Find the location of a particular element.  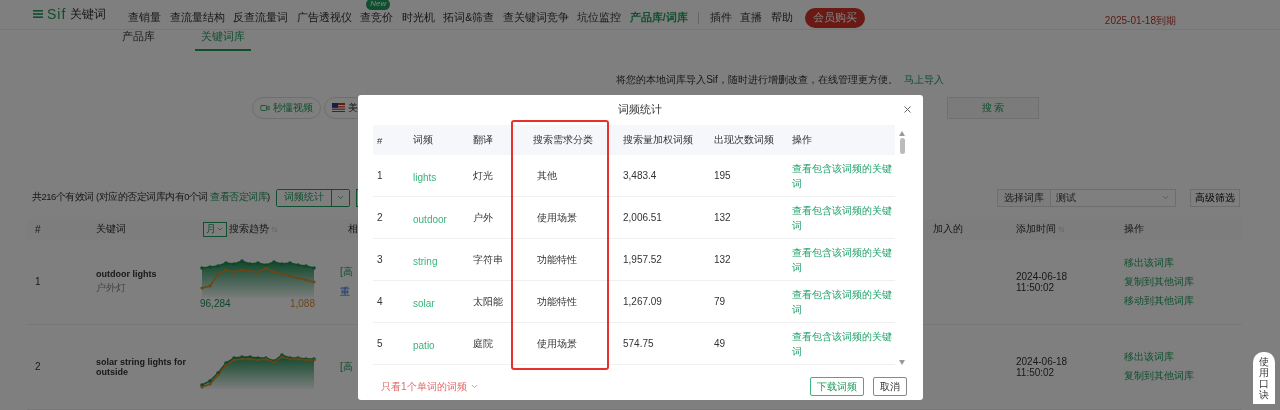

weighted-frequency: 1,957.52 is located at coordinates (642, 259).